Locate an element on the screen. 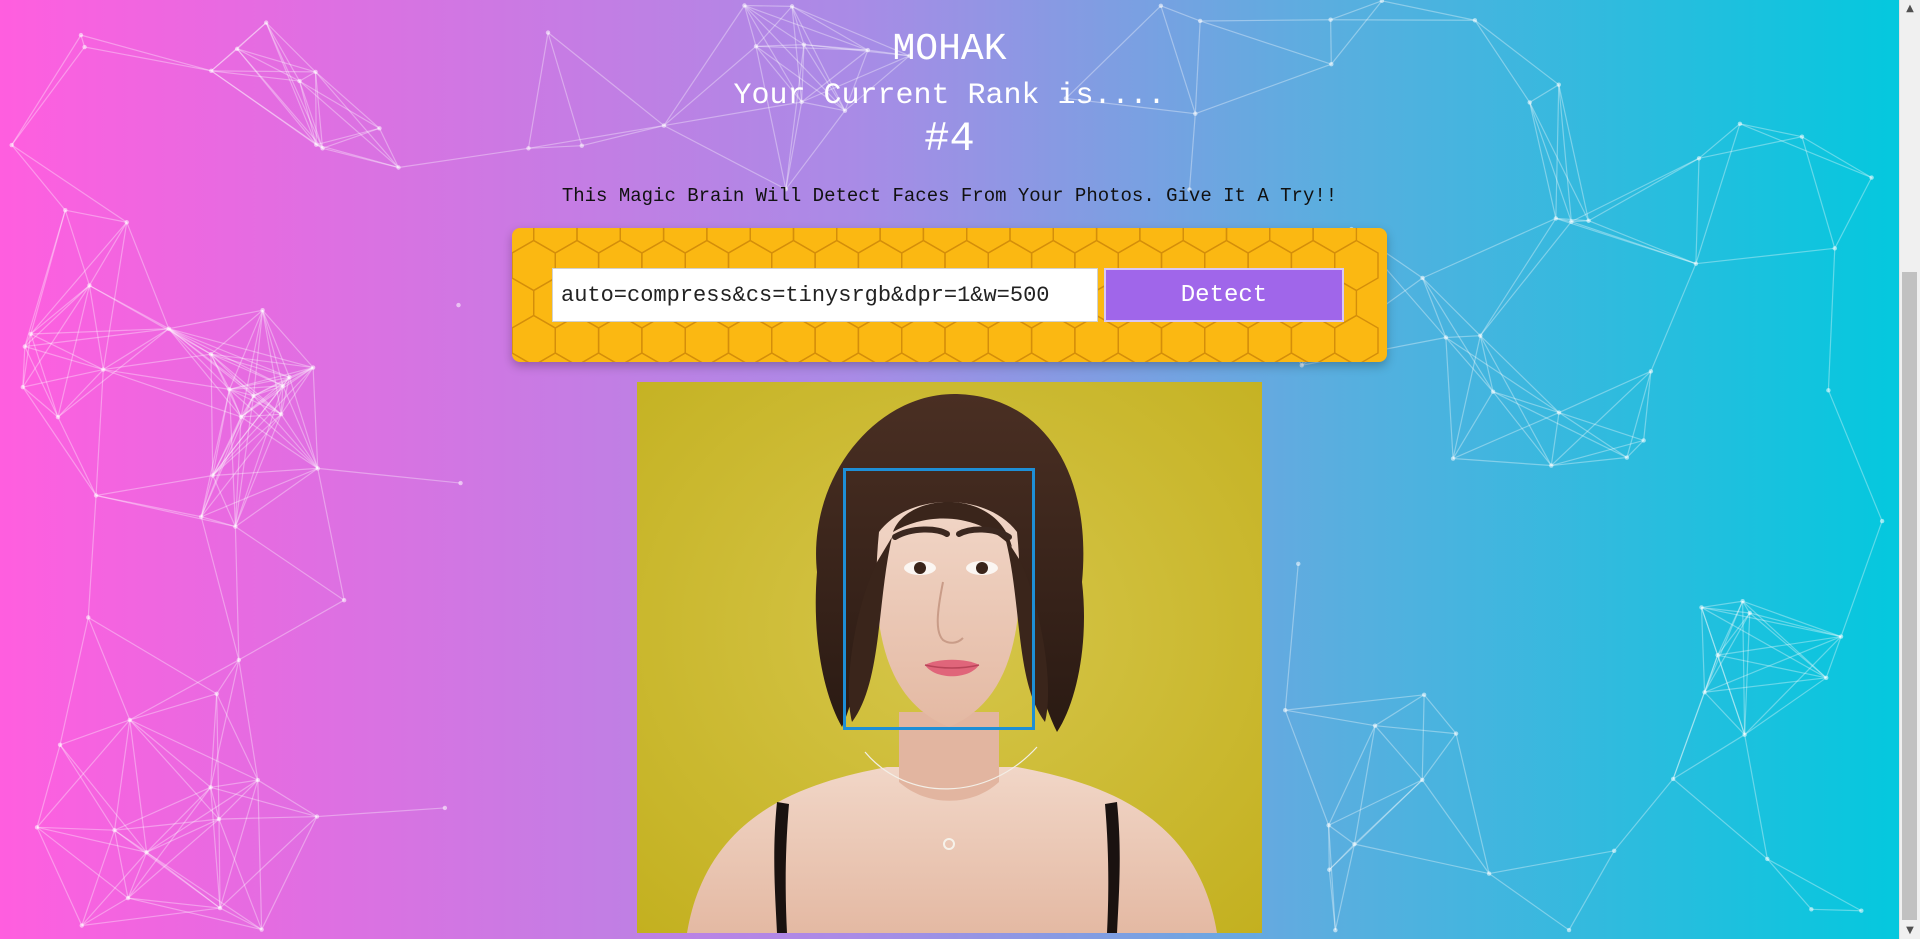  rank-value: #4 is located at coordinates (949, 139).